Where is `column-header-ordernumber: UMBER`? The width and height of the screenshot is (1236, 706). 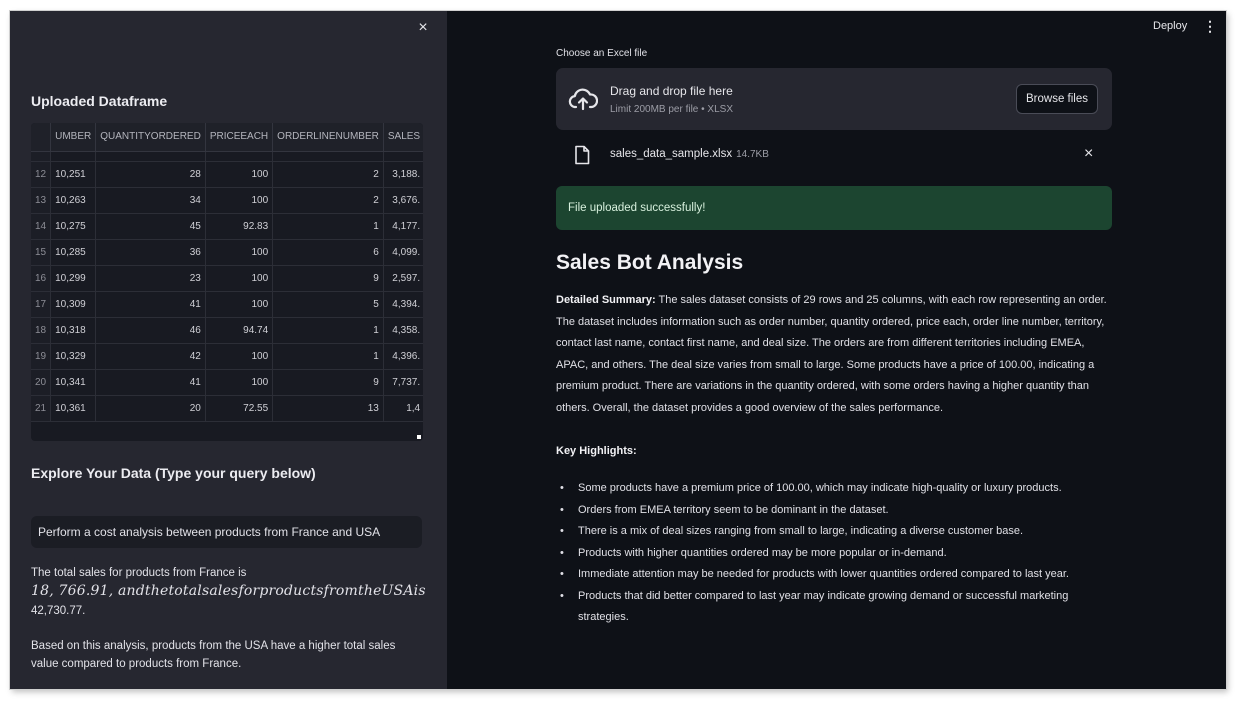
column-header-ordernumber: UMBER is located at coordinates (73, 137).